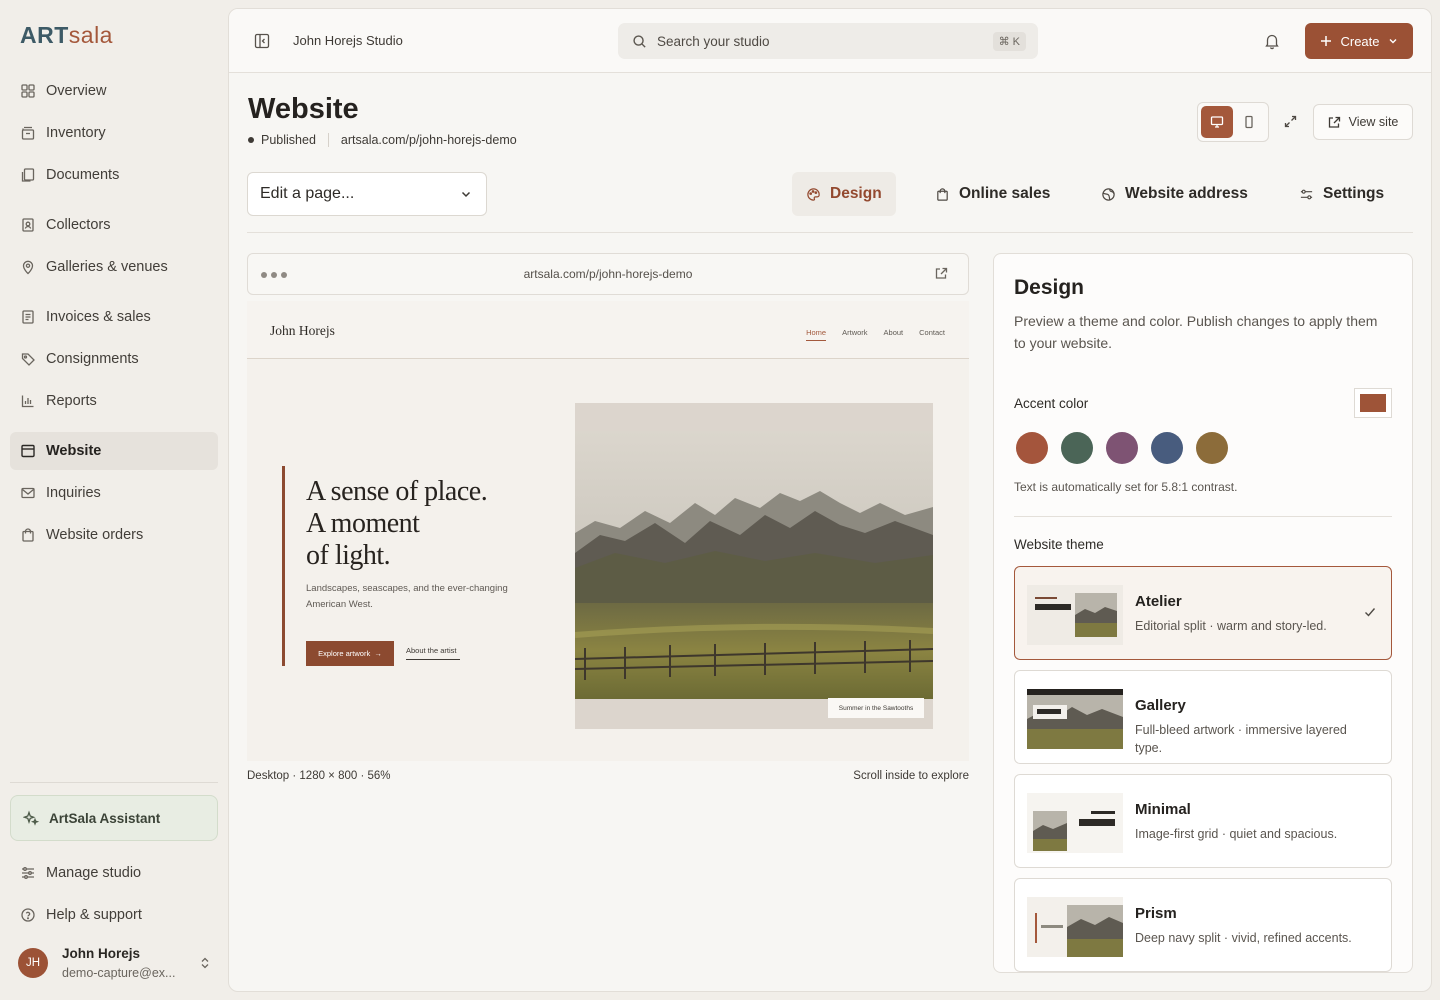 This screenshot has height=1000, width=1440. What do you see at coordinates (94, 873) in the screenshot?
I see `manage-studio-label: Manage studio` at bounding box center [94, 873].